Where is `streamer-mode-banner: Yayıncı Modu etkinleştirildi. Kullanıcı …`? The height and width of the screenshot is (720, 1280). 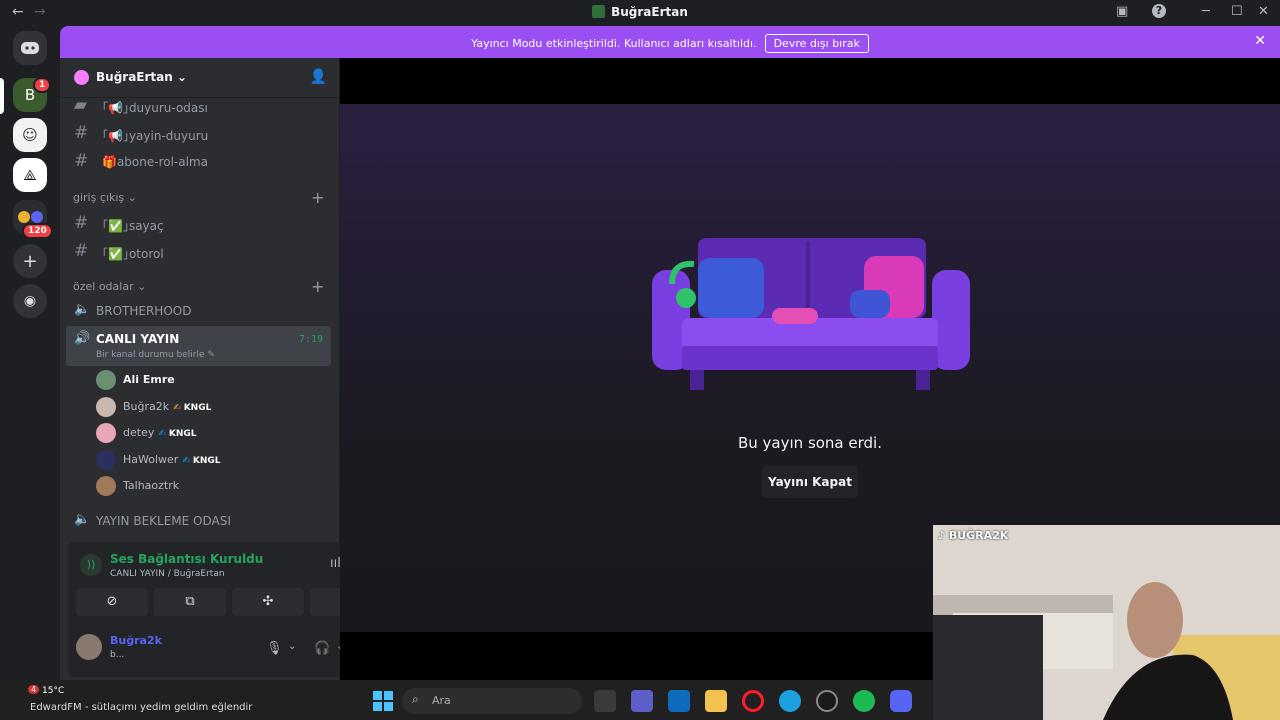 streamer-mode-banner: Yayıncı Modu etkinleştirildi. Kullanıcı … is located at coordinates (670, 42).